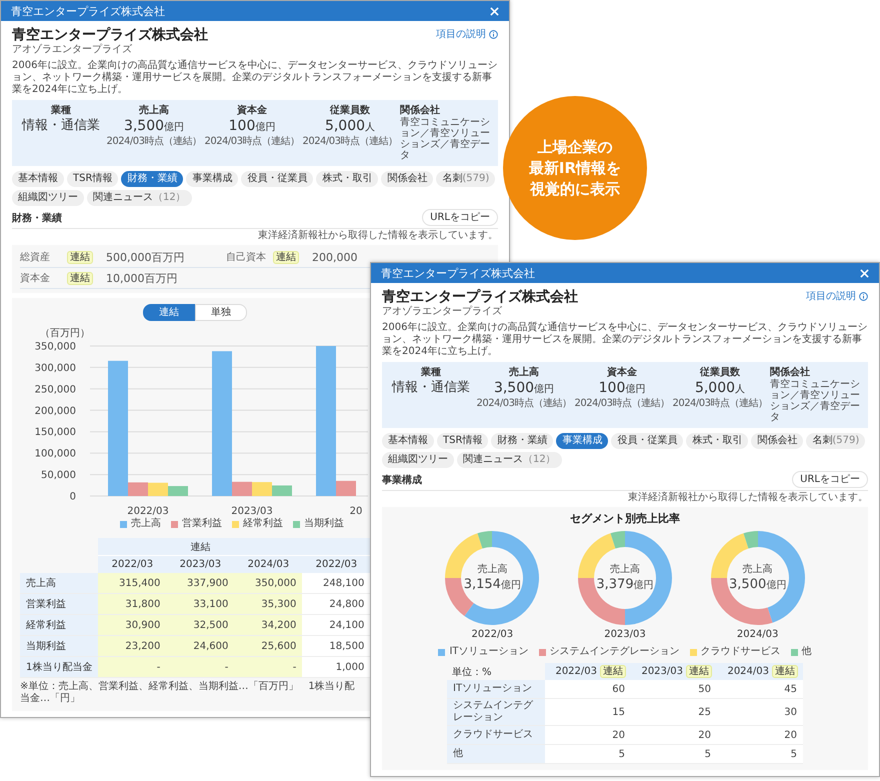 Image resolution: width=880 pixels, height=781 pixels. Describe the element at coordinates (575, 168) in the screenshot. I see `promo-text: 最新IR情報を` at that location.